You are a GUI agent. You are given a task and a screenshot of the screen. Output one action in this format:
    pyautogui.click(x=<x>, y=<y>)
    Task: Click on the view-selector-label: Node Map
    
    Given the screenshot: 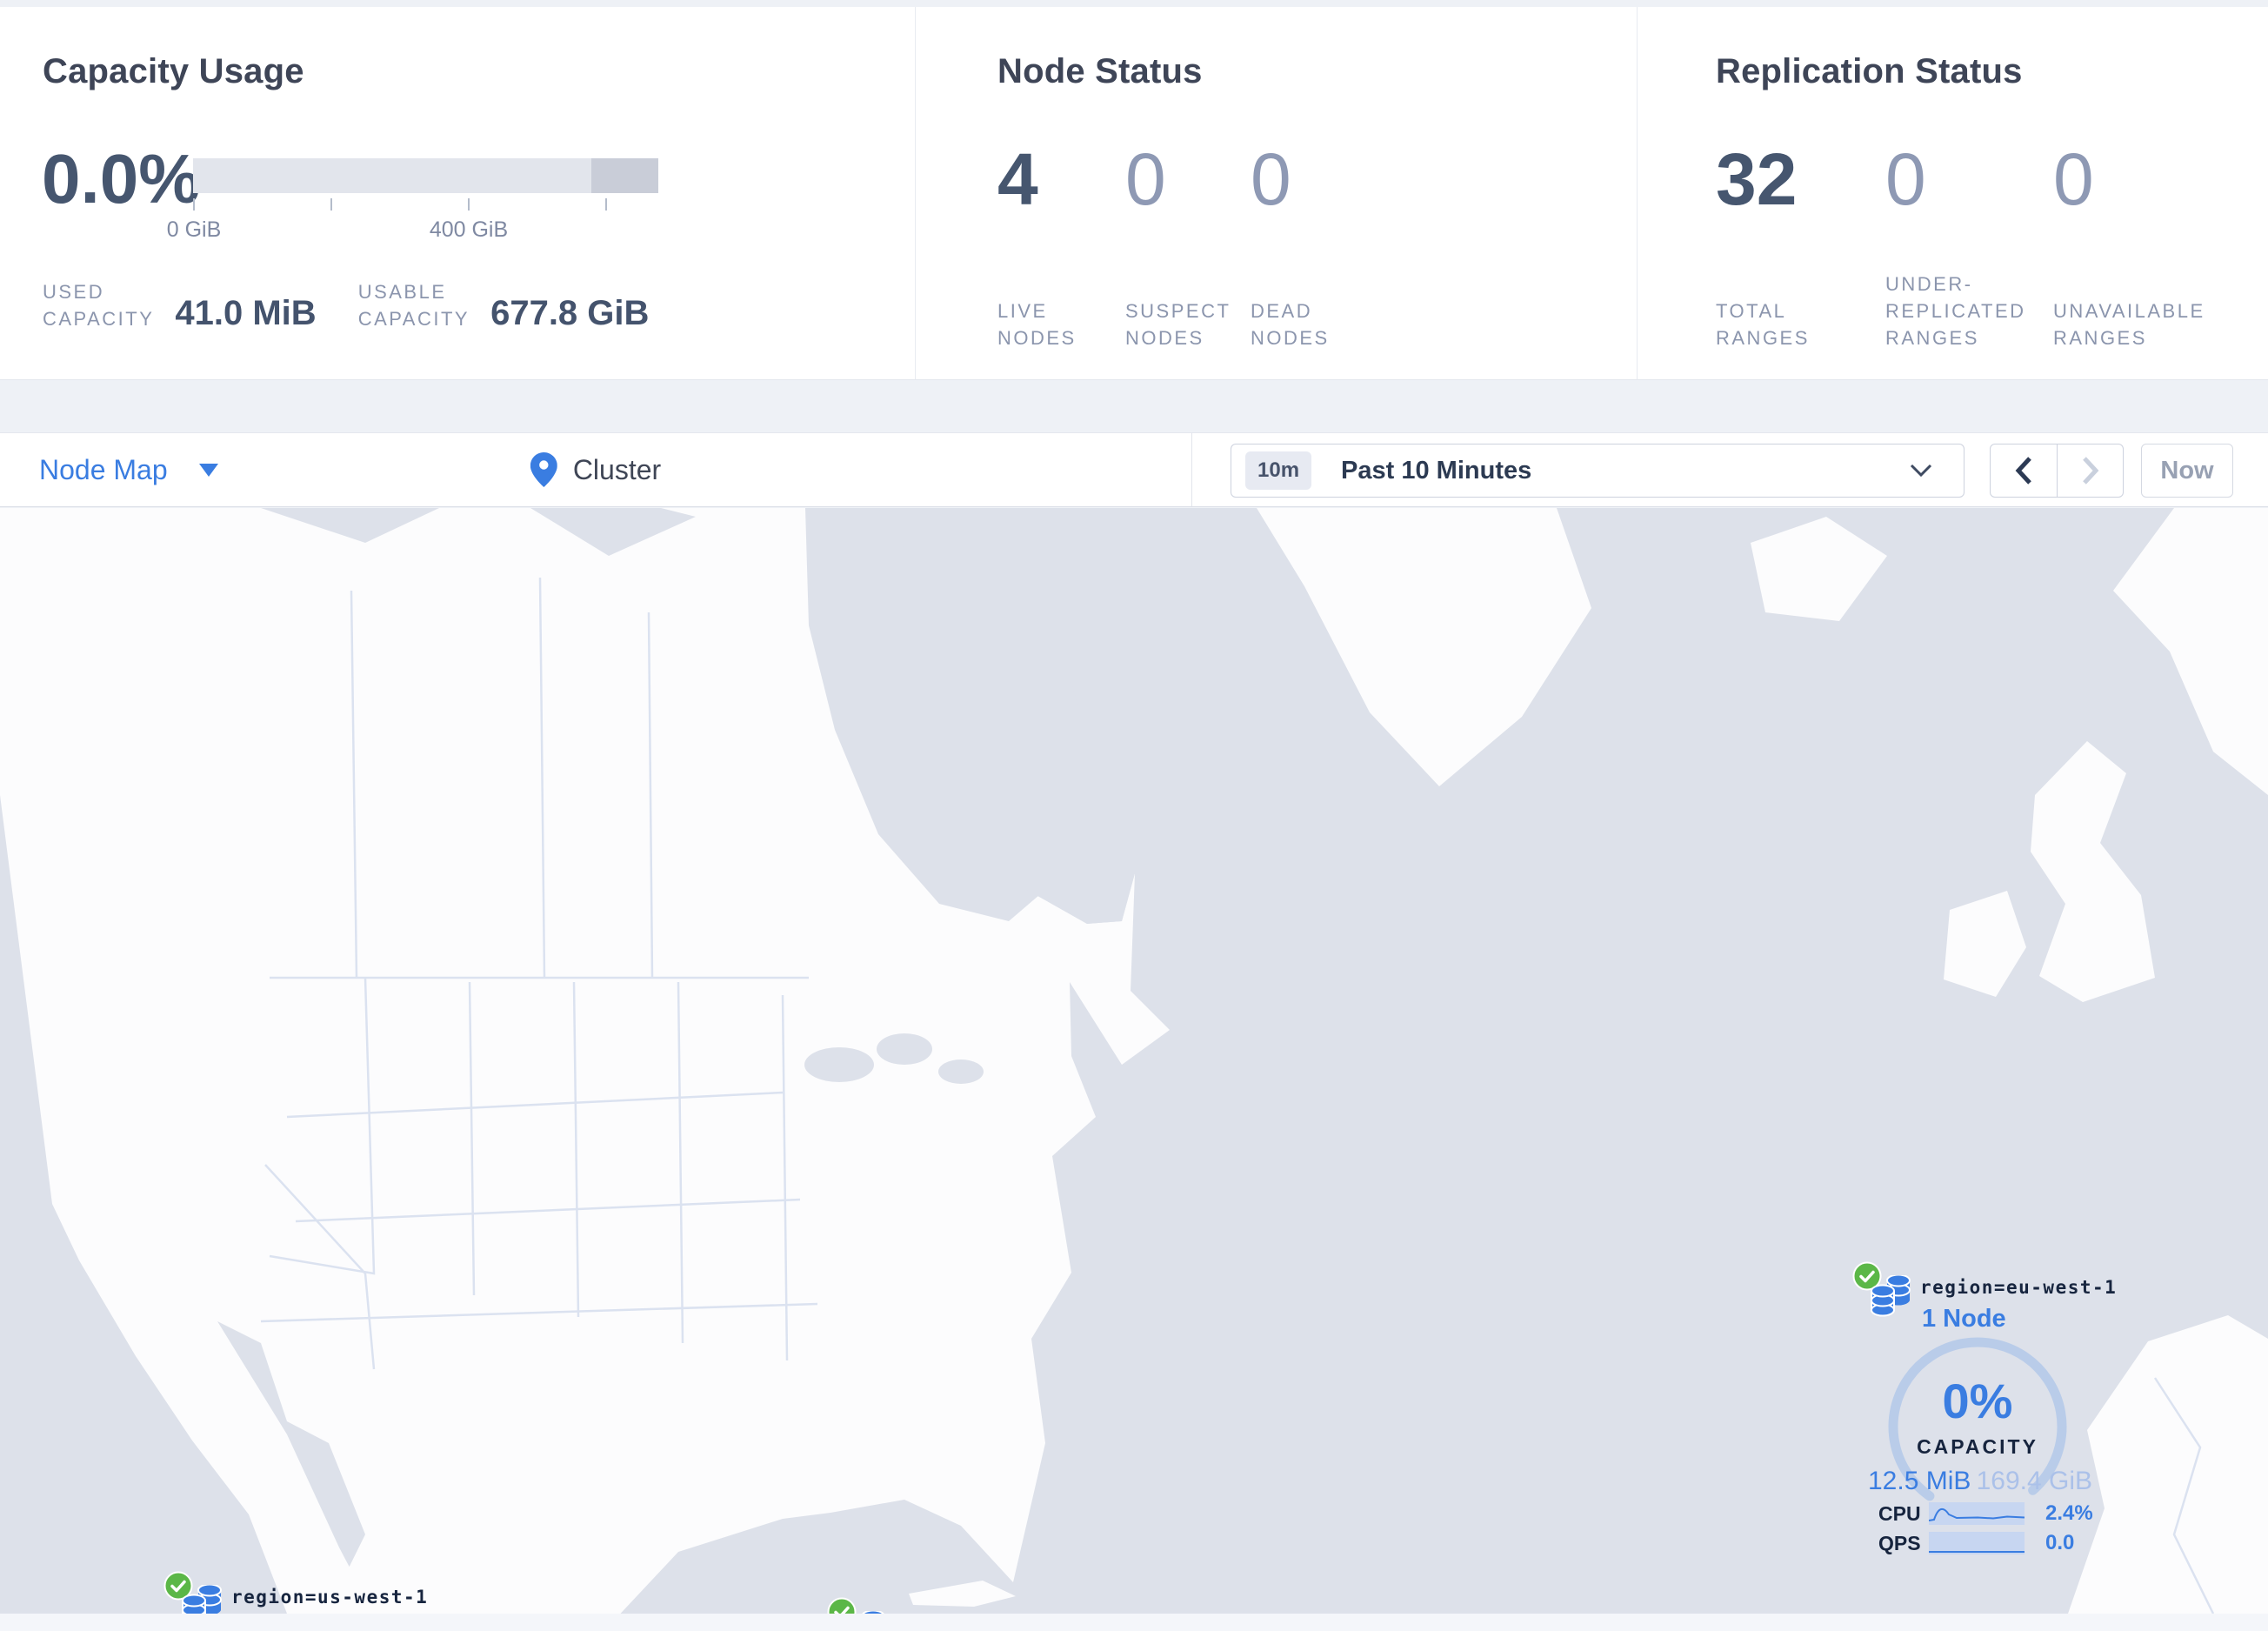 What is the action you would take?
    pyautogui.click(x=103, y=469)
    